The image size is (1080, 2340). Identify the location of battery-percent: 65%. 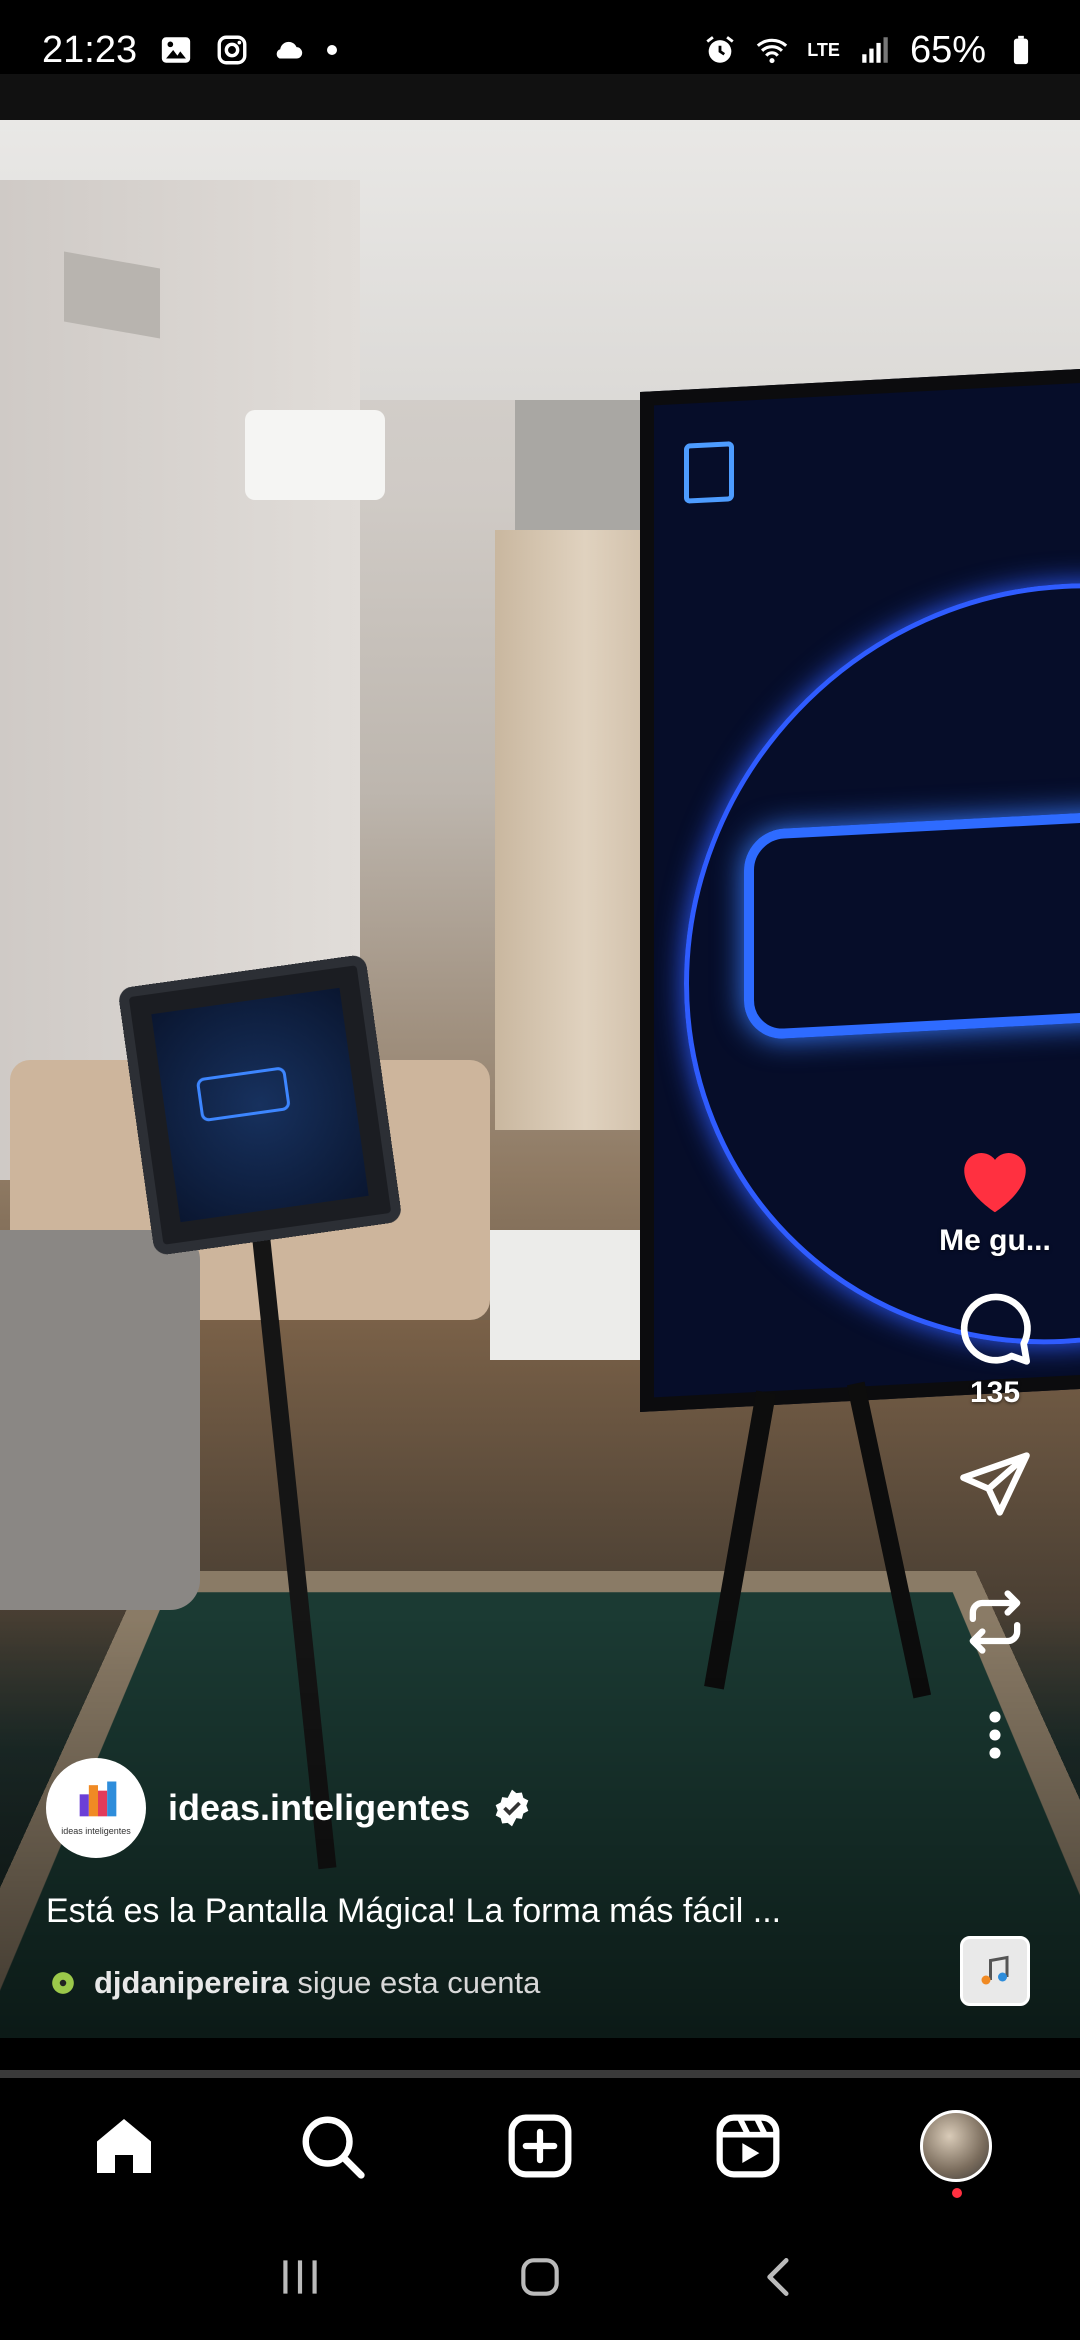
(947, 49).